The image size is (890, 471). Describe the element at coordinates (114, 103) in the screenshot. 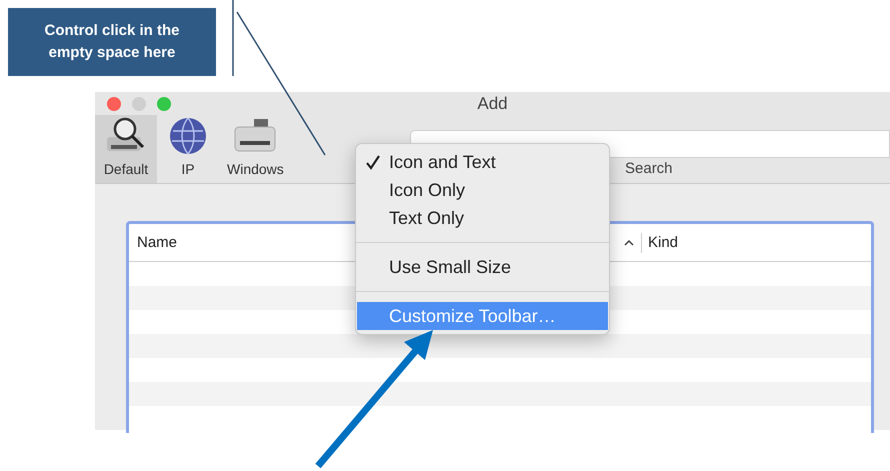

I see `close-button` at that location.